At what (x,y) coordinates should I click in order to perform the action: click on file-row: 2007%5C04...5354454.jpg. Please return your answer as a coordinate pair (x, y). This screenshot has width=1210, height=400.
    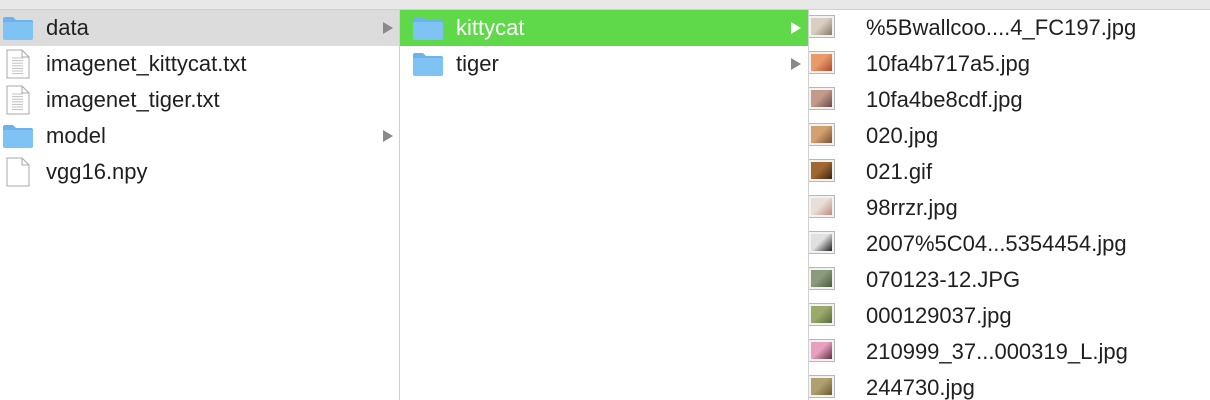
    Looking at the image, I should click on (1009, 244).